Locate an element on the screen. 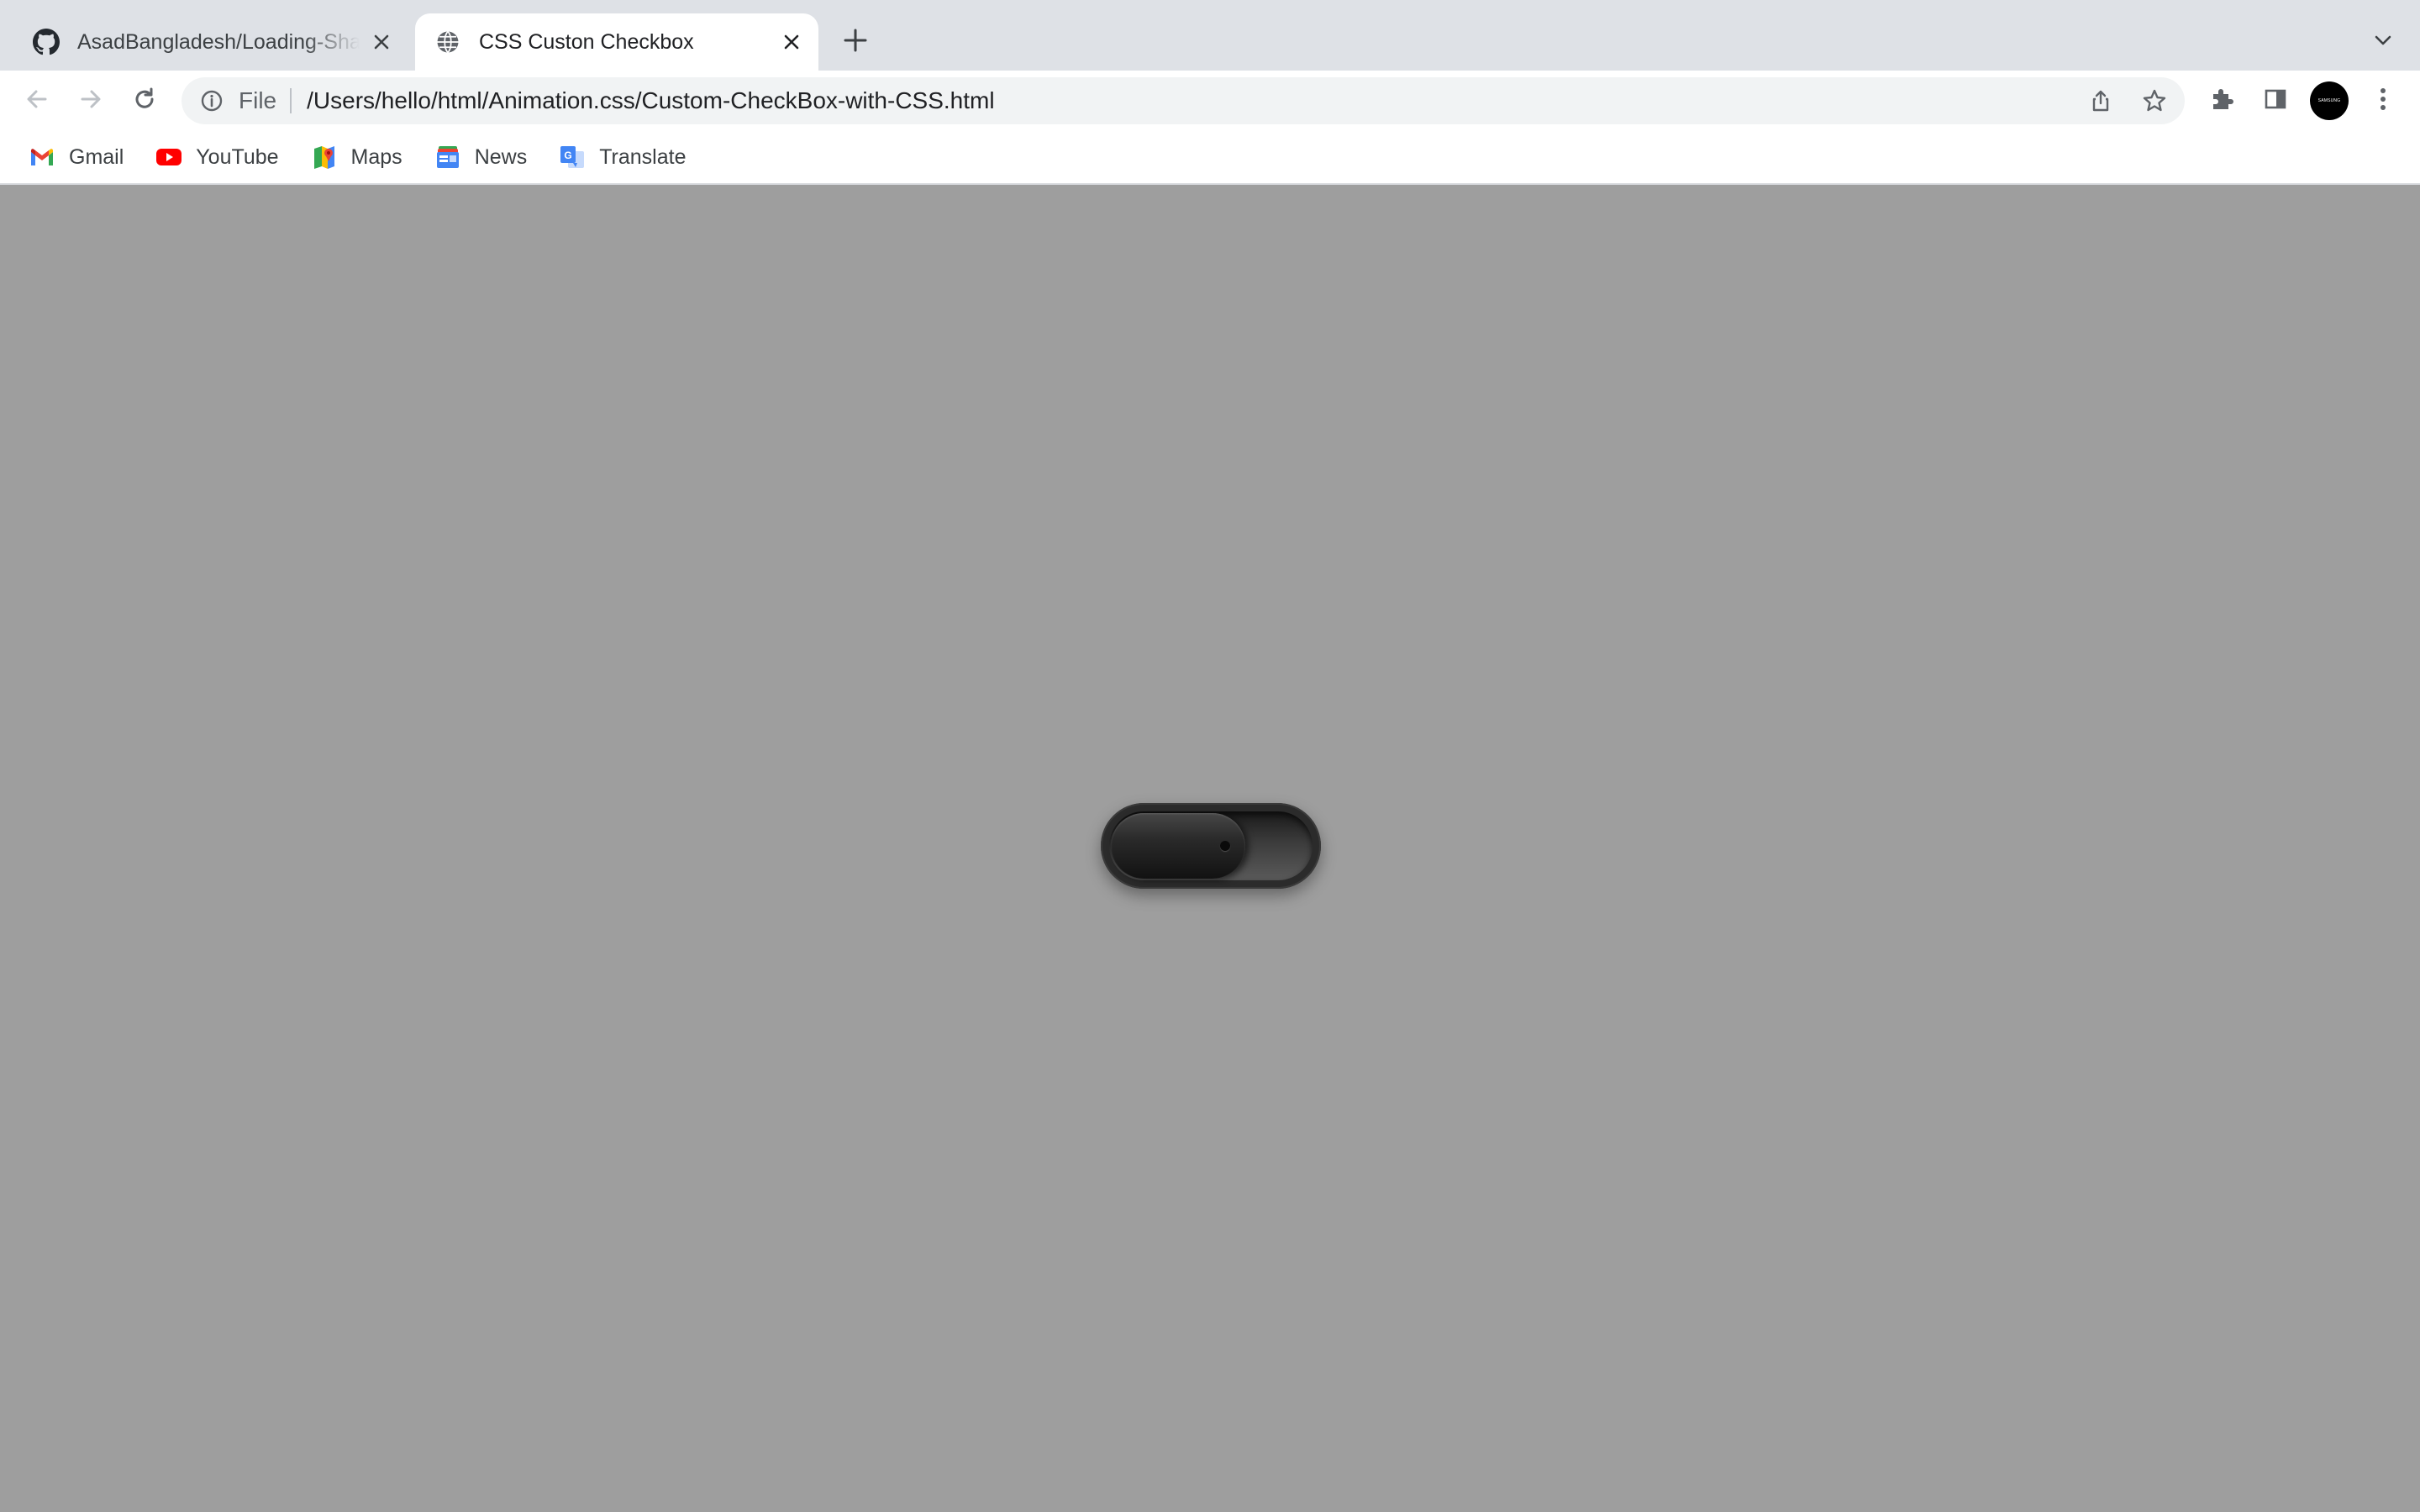  bookmark-label: YouTube is located at coordinates (238, 156).